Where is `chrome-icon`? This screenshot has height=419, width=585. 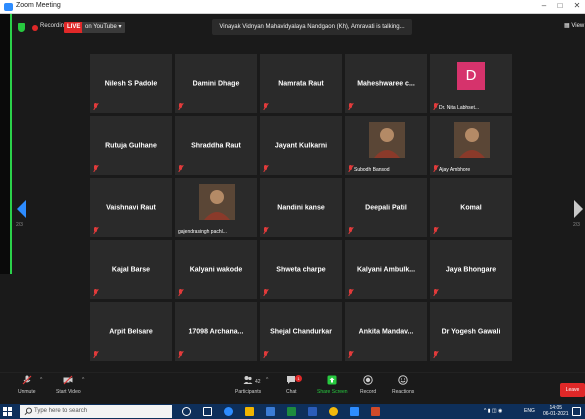
chrome-icon is located at coordinates (333, 411).